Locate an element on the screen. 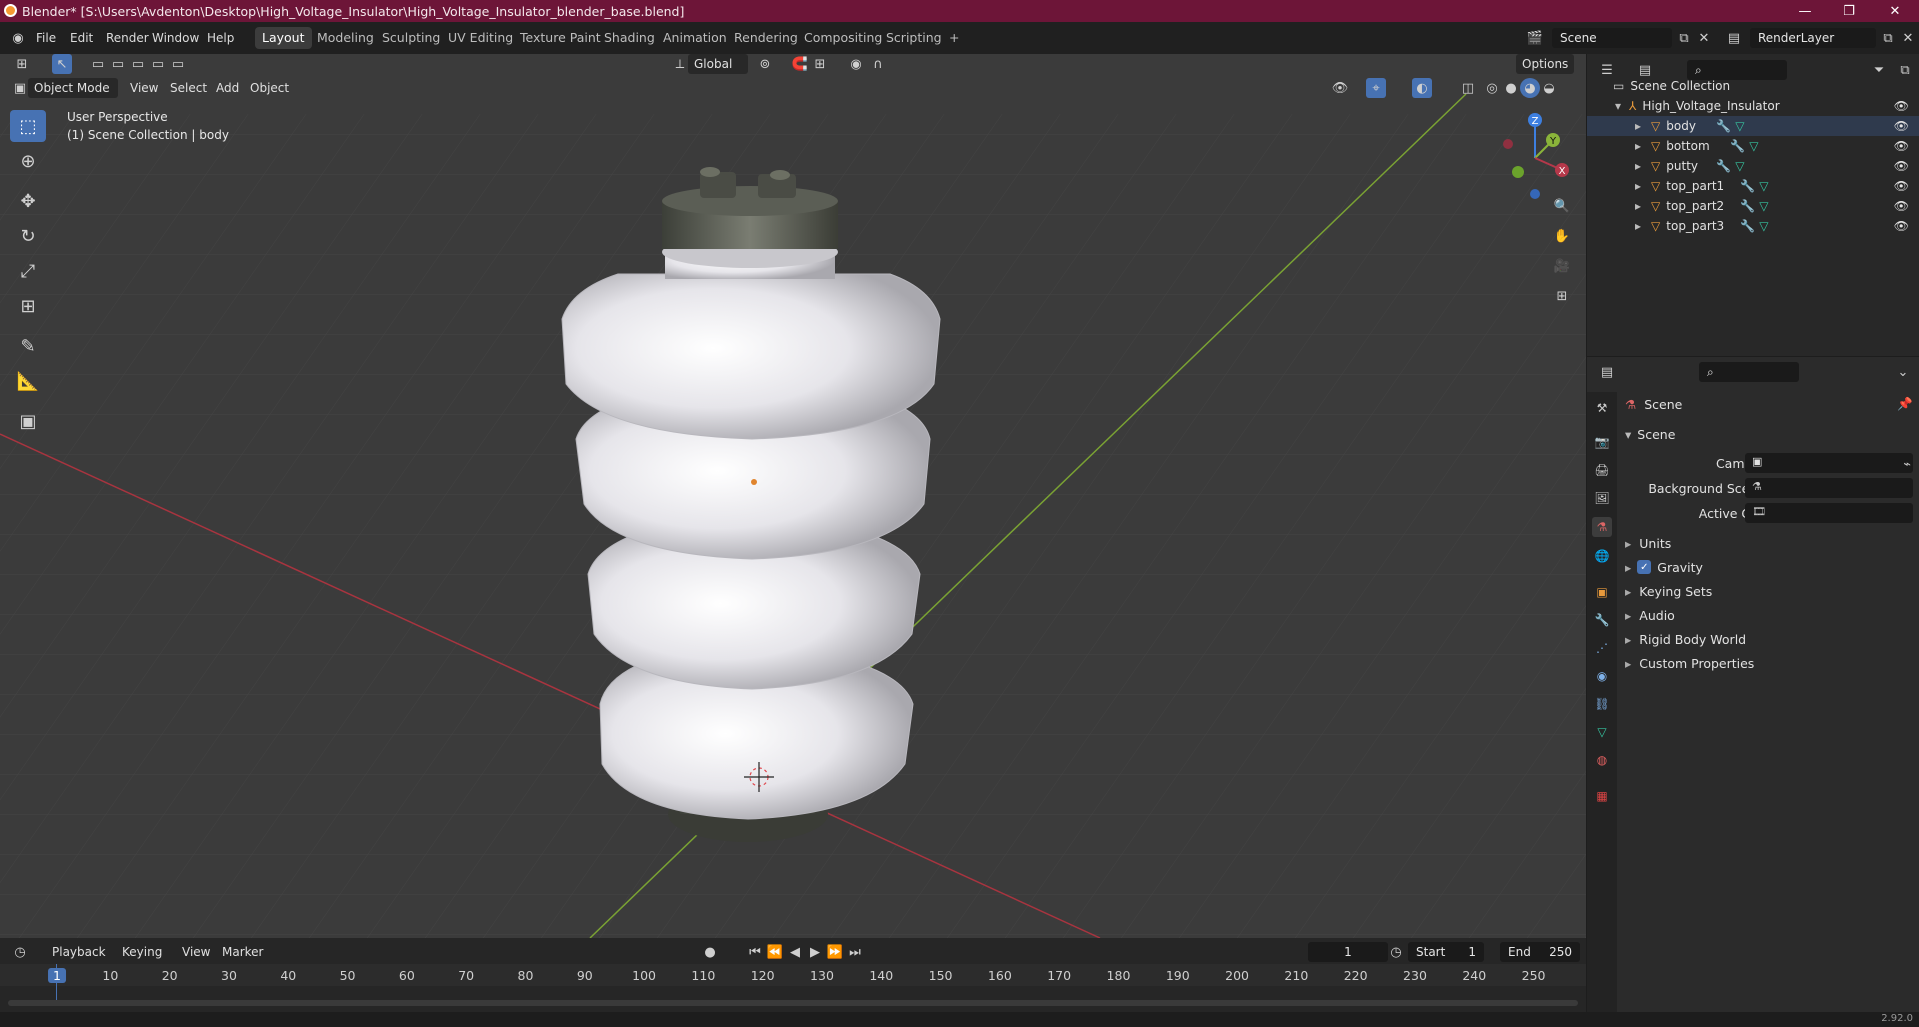 This screenshot has width=1919, height=1027. view-menu: View is located at coordinates (144, 88).